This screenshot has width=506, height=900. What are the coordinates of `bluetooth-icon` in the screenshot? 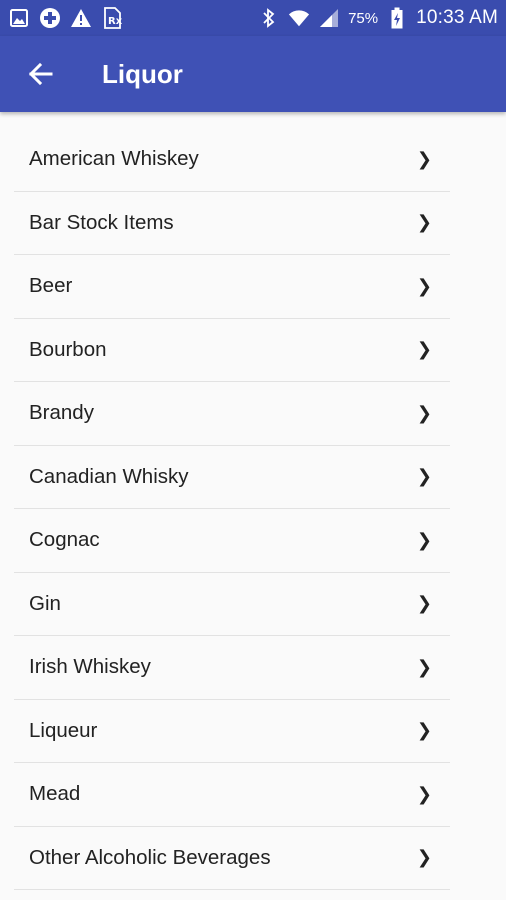 It's located at (269, 18).